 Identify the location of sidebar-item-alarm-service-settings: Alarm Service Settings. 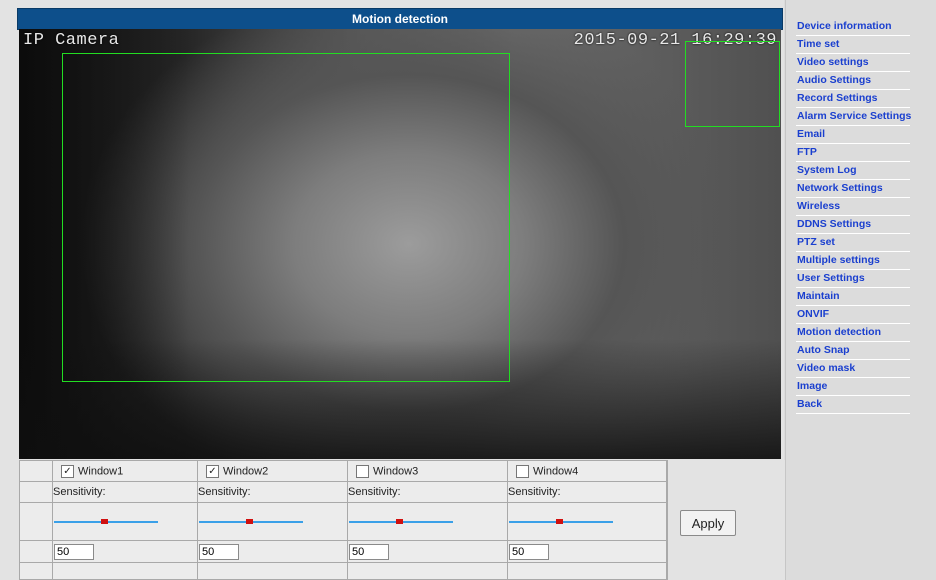
(853, 117).